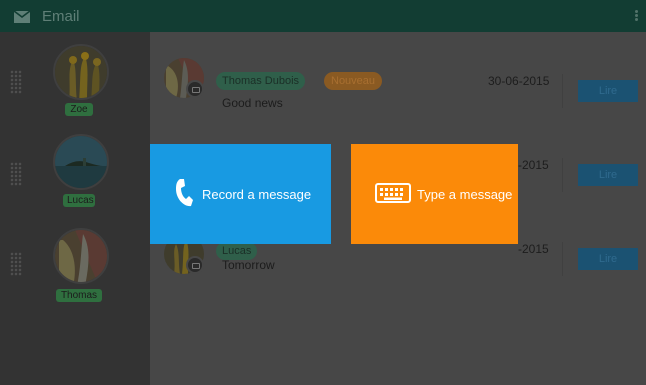  What do you see at coordinates (79, 295) in the screenshot?
I see `contact-name: Thomas` at bounding box center [79, 295].